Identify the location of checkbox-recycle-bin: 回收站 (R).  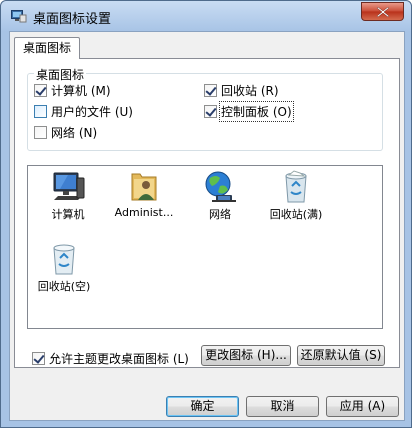
(241, 90).